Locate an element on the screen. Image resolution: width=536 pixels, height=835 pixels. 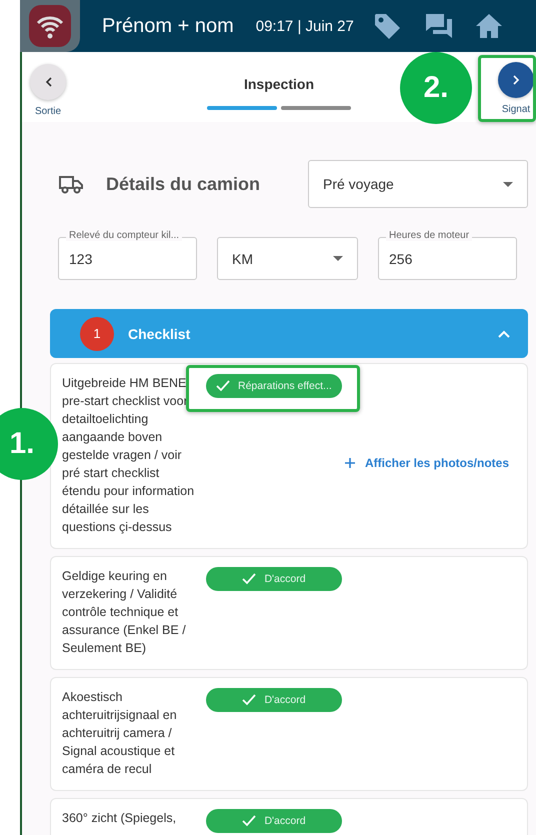
date-time: 09:17 | Juin 27 is located at coordinates (305, 26).